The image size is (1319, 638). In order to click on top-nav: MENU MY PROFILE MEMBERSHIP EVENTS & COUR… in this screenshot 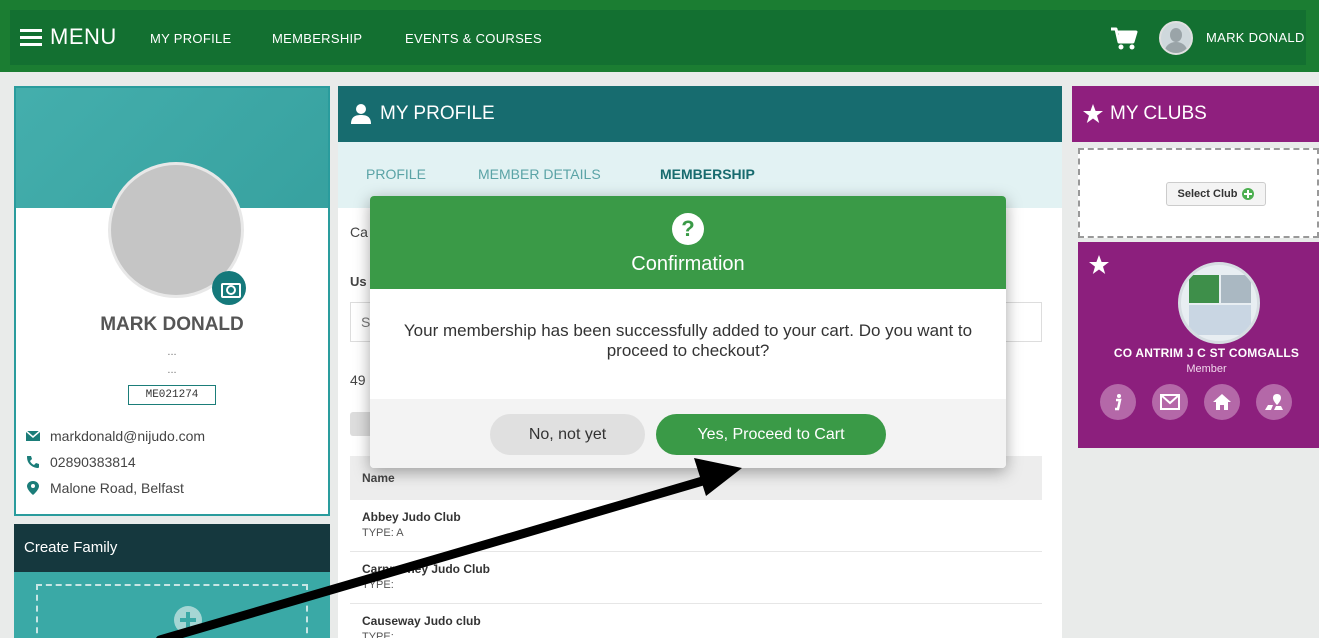, I will do `click(659, 36)`.